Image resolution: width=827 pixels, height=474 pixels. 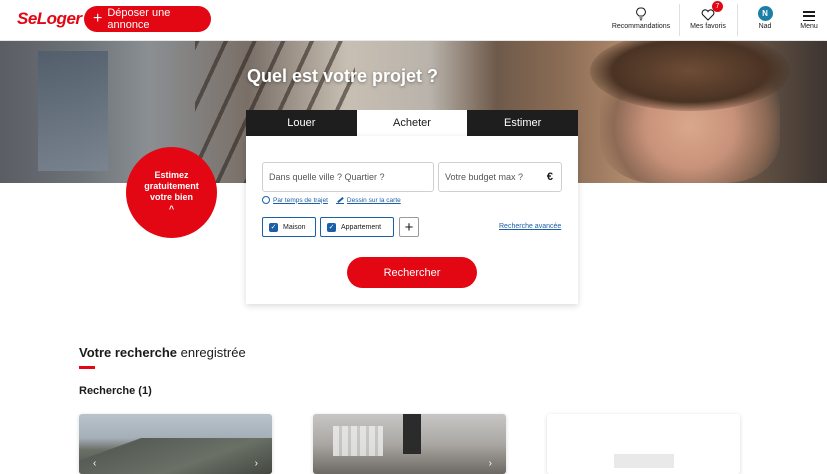 I want to click on travel-time-label: Par temps de trajet, so click(x=300, y=200).